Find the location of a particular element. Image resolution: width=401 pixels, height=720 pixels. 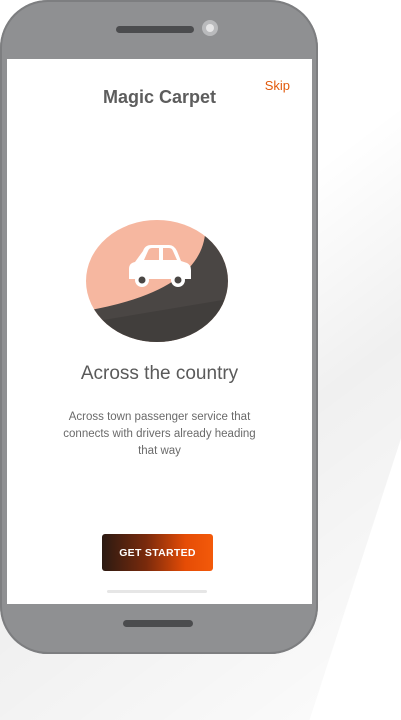

onboarding-headline: Across the country is located at coordinates (159, 373).